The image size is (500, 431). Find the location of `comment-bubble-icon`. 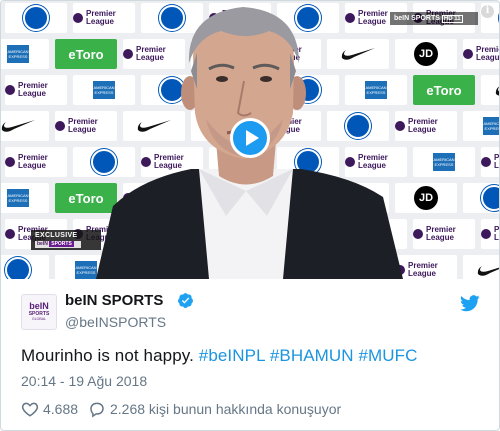

comment-bubble-icon is located at coordinates (97, 410).